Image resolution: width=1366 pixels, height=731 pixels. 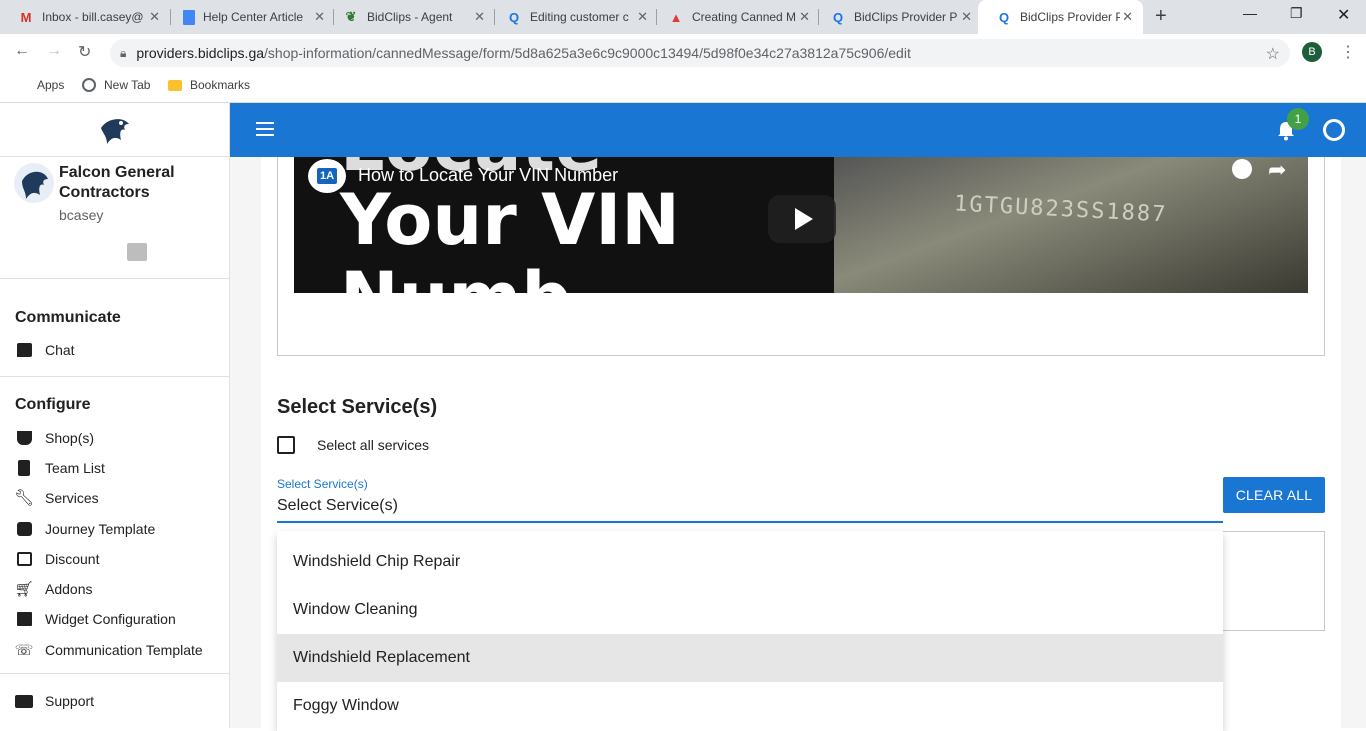 What do you see at coordinates (750, 509) in the screenshot?
I see `service-select-input: Select Service(s)` at bounding box center [750, 509].